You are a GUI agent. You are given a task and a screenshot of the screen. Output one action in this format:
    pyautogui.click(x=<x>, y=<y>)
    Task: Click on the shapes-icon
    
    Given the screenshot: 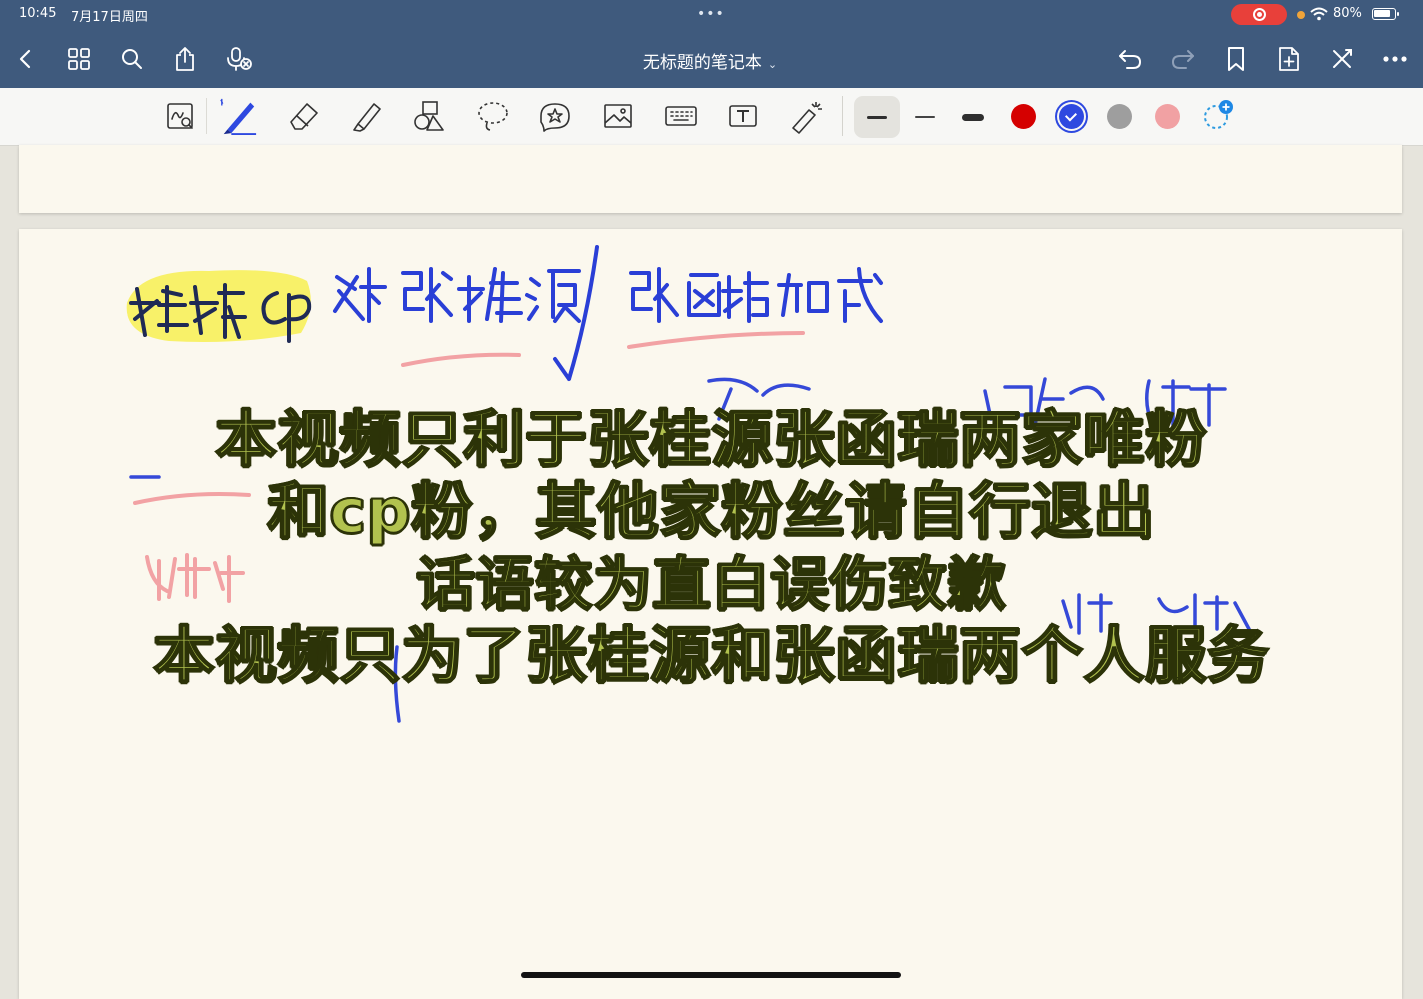 What is the action you would take?
    pyautogui.click(x=429, y=116)
    